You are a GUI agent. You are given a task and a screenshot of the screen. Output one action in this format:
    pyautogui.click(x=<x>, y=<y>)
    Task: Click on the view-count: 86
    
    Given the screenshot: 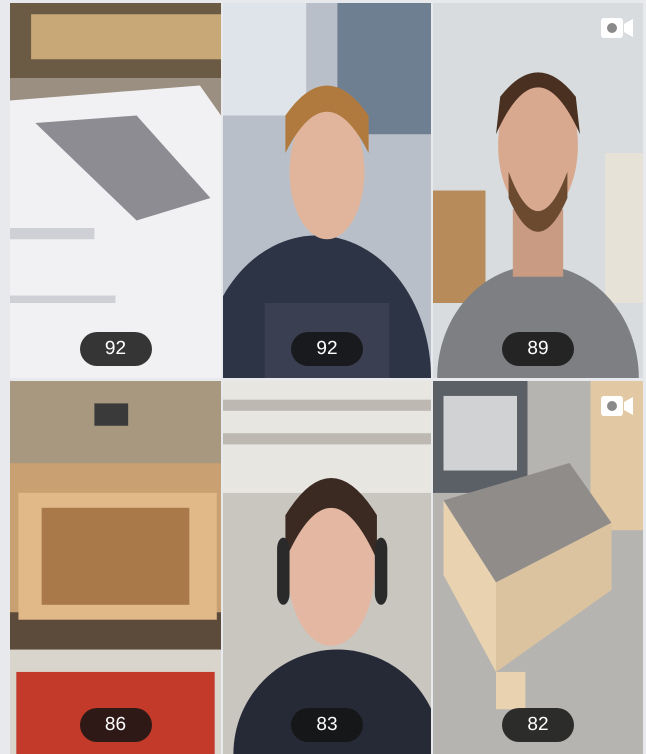 What is the action you would take?
    pyautogui.click(x=116, y=725)
    